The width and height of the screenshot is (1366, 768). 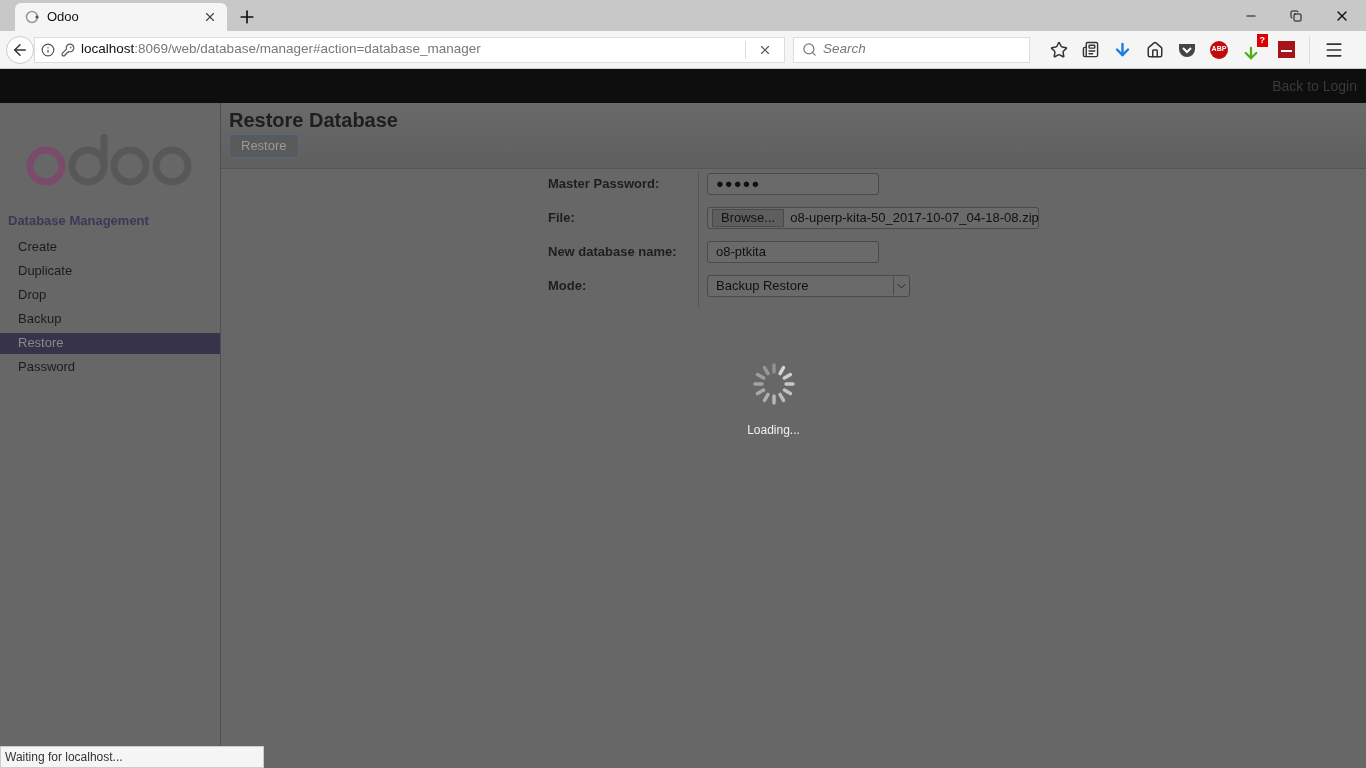 I want to click on sidebar-item: Drop, so click(x=110, y=295).